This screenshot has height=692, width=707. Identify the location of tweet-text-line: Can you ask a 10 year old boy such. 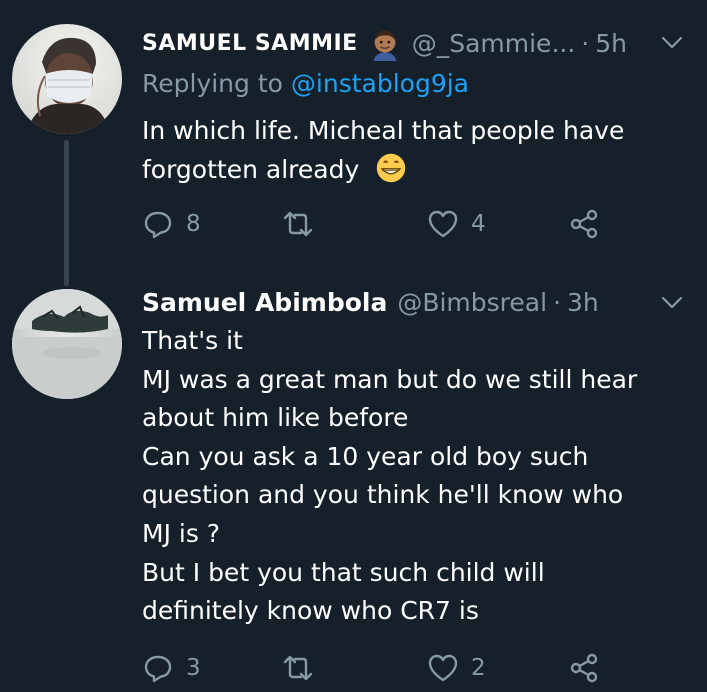
(365, 456).